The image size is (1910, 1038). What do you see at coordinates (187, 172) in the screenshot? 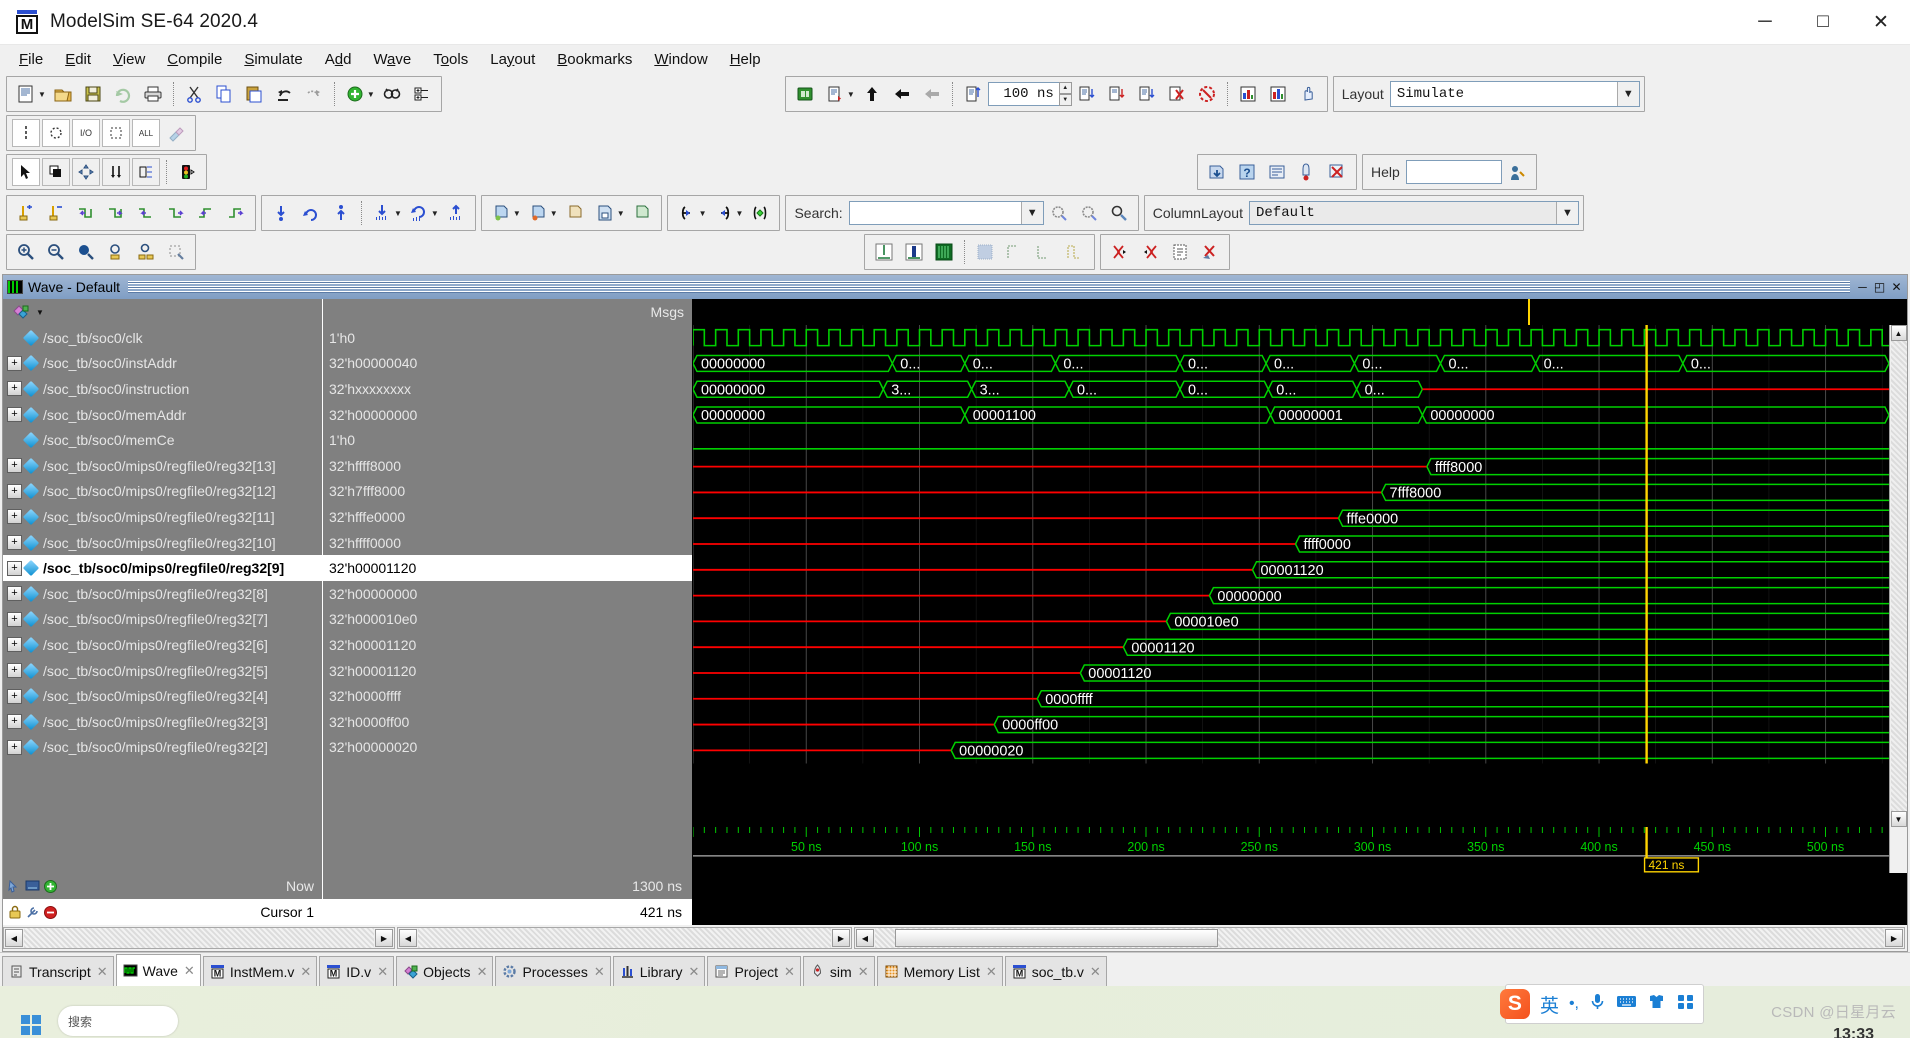
I see `traffic-light-icon` at bounding box center [187, 172].